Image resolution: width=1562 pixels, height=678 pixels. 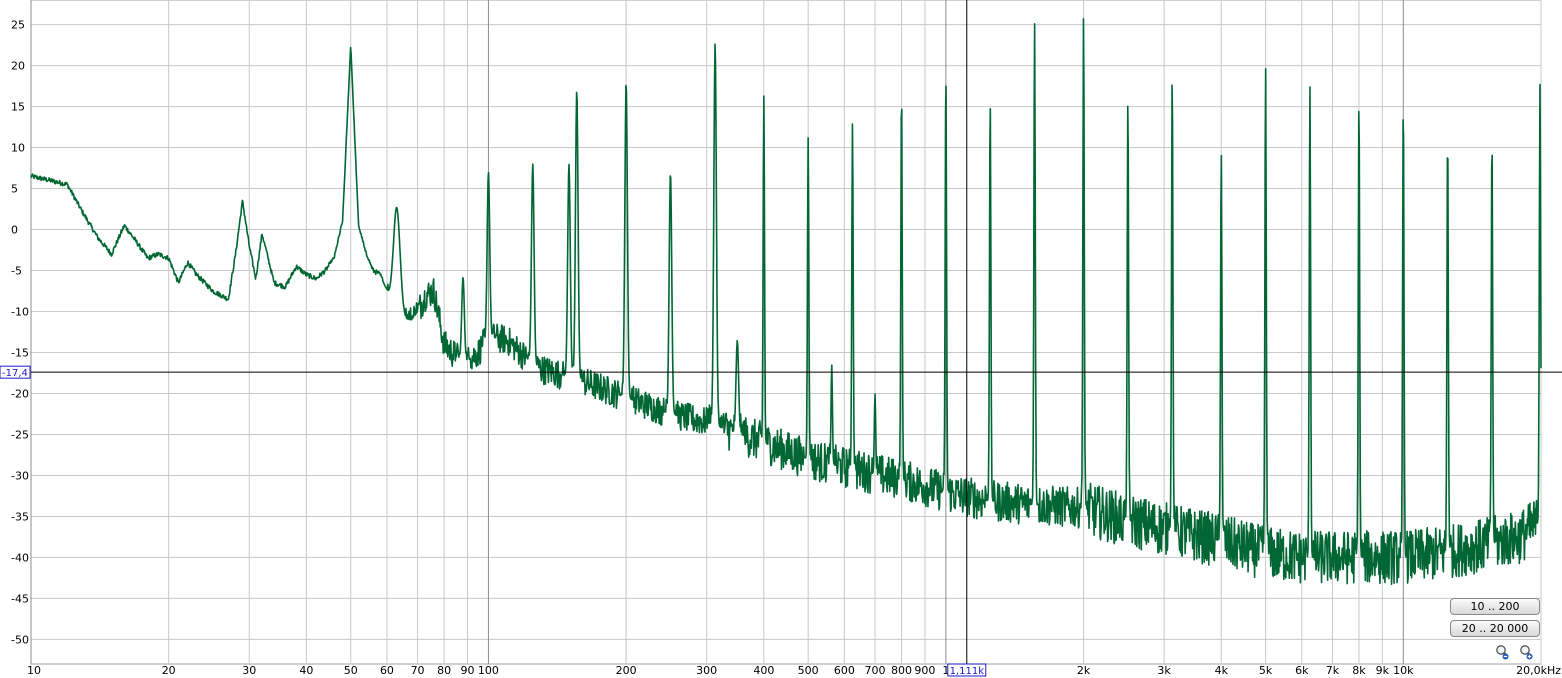 I want to click on x-tick-label: 600, so click(x=844, y=670).